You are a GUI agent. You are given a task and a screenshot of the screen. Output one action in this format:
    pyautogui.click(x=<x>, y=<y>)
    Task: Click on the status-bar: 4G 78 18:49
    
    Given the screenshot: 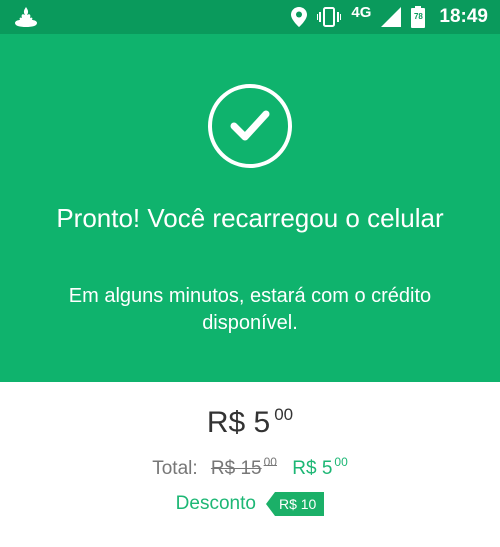 What is the action you would take?
    pyautogui.click(x=250, y=17)
    